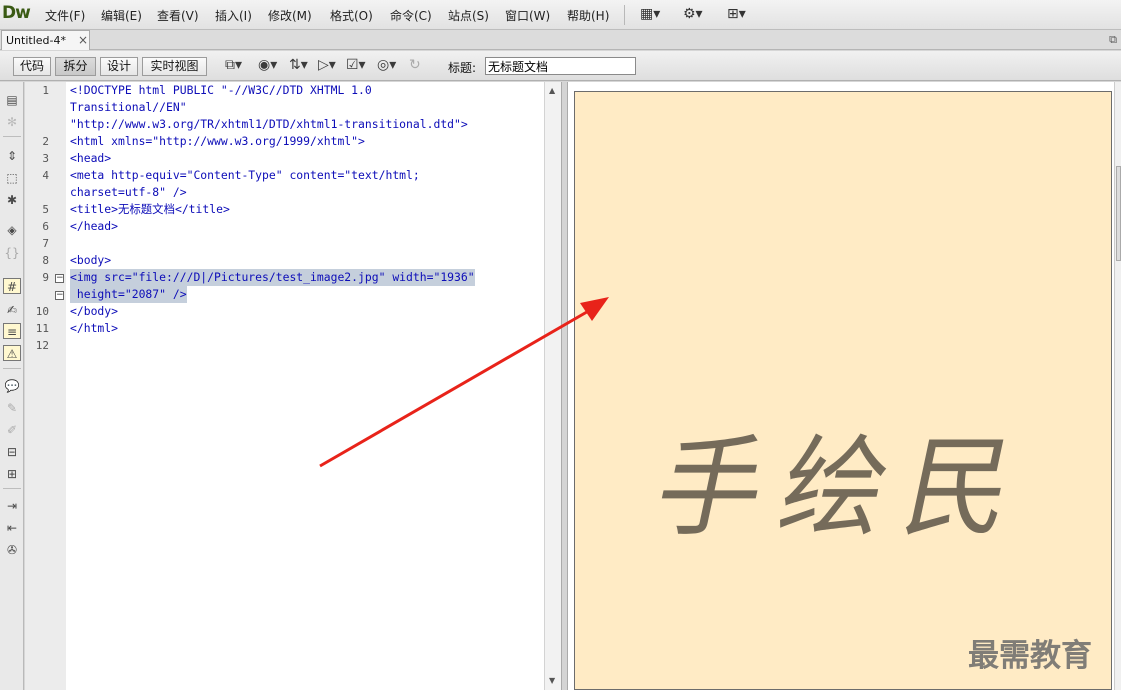 The width and height of the screenshot is (1121, 690). What do you see at coordinates (12, 331) in the screenshot?
I see `word-wrap-icon: ≡` at bounding box center [12, 331].